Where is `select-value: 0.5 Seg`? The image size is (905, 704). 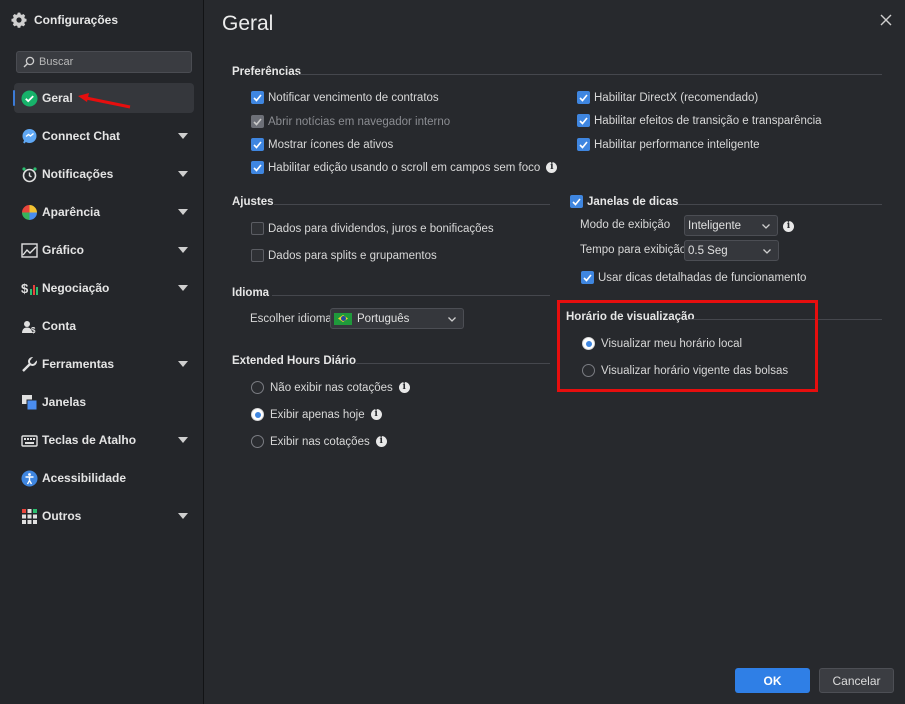
select-value: 0.5 Seg is located at coordinates (708, 250).